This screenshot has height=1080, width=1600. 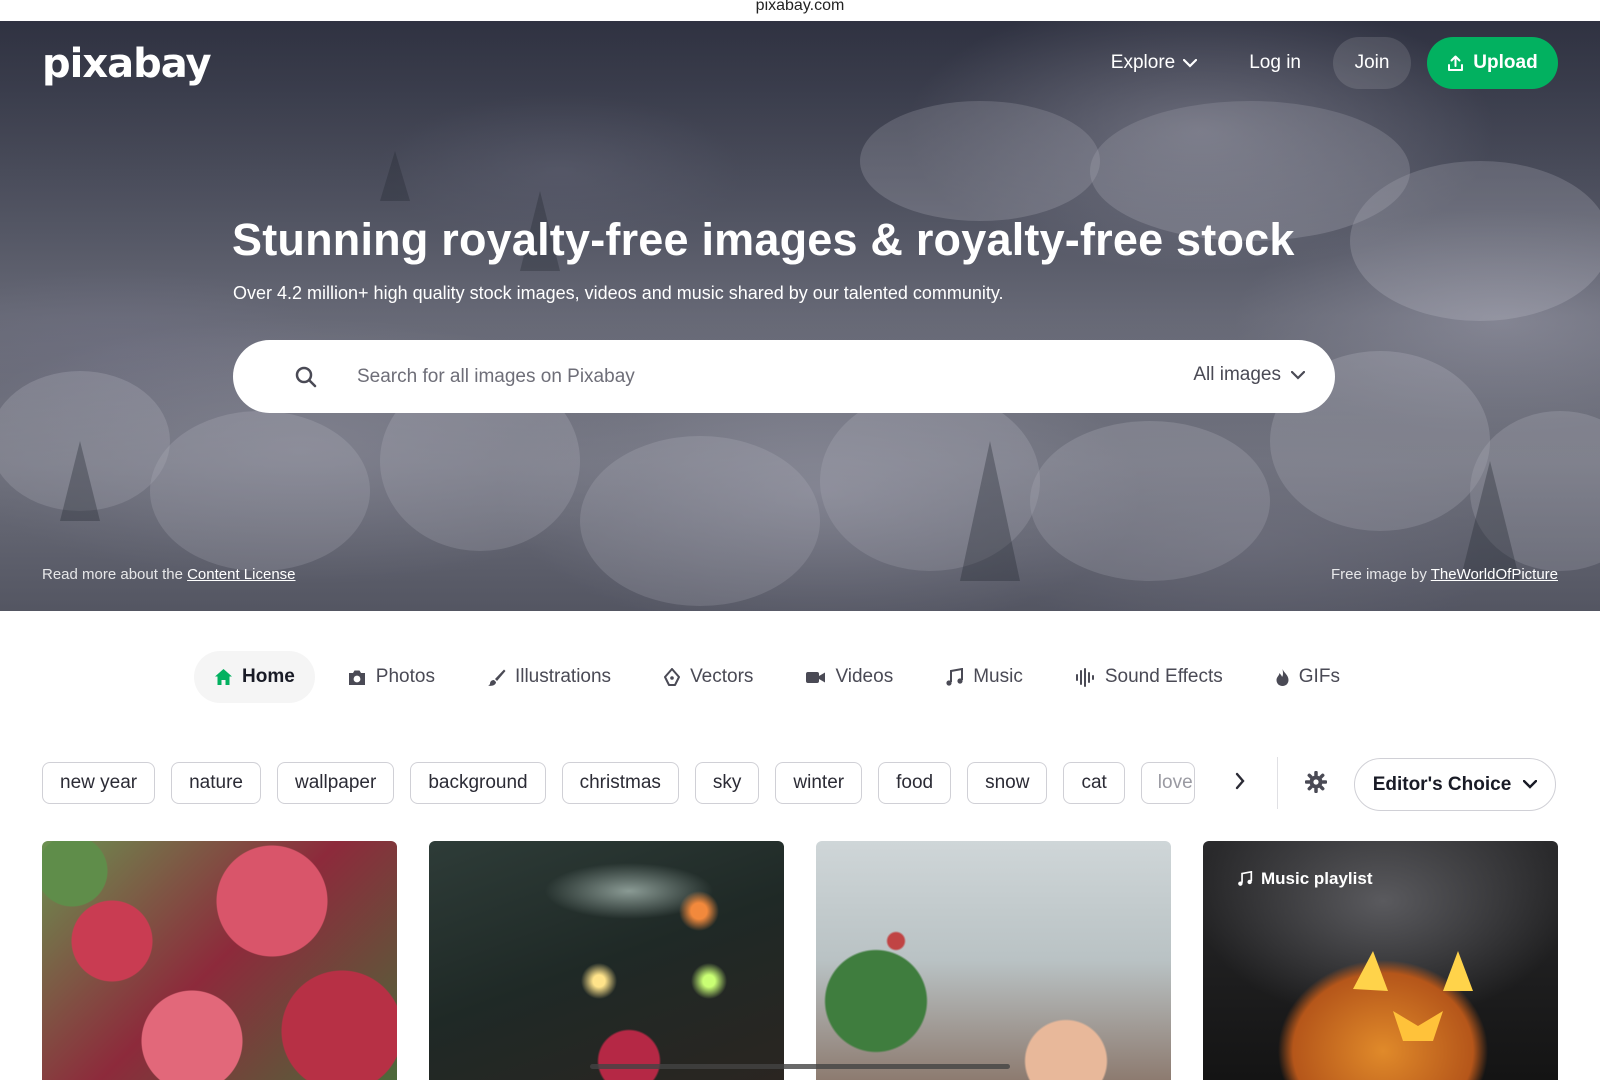 I want to click on upload-icon, so click(x=1456, y=63).